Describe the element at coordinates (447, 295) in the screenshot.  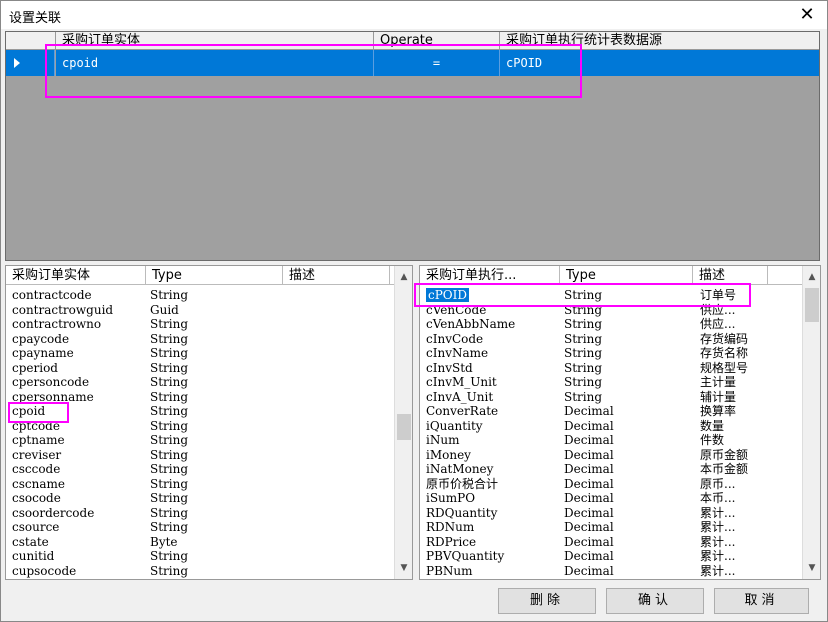
I see `selected-item-name: cPOID` at that location.